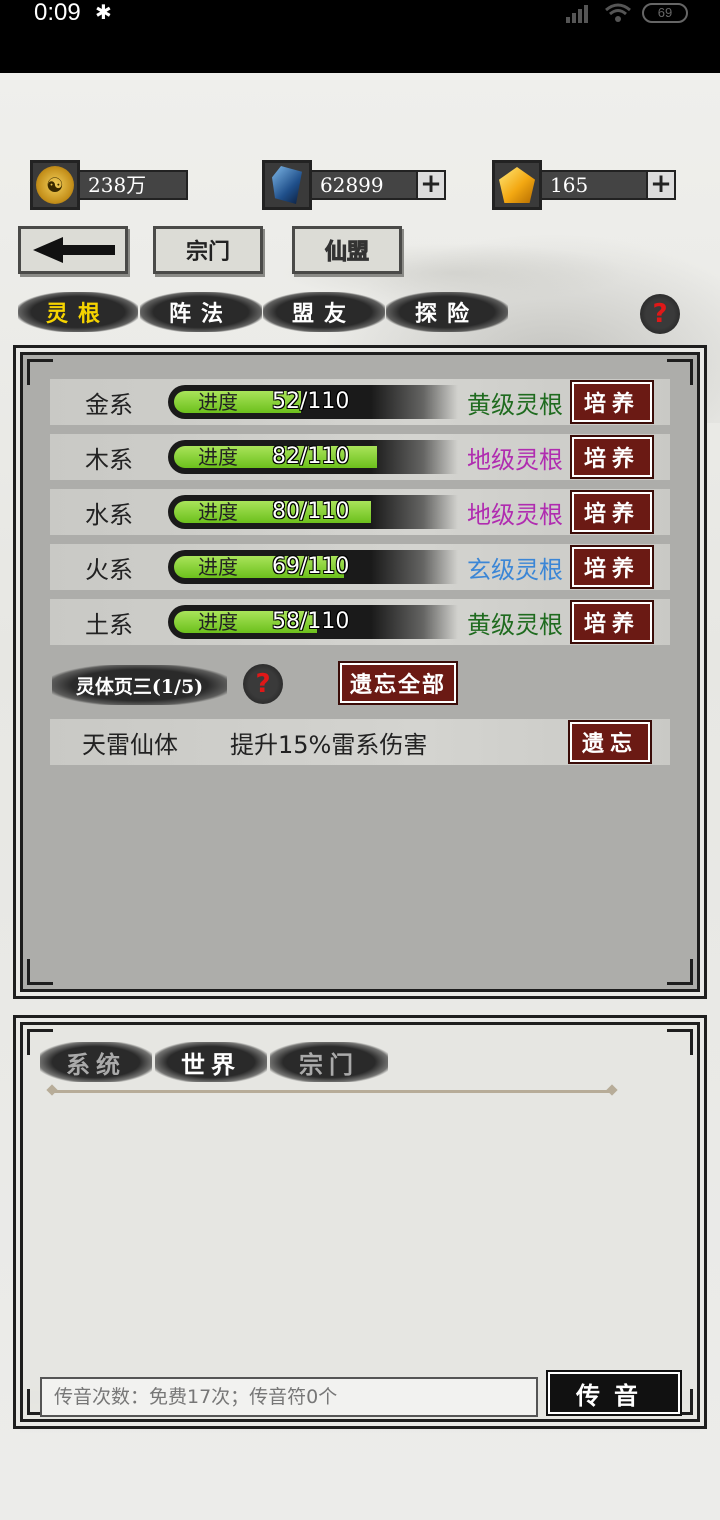 The width and height of the screenshot is (720, 1520). I want to click on gem-counter: 165 +, so click(584, 185).